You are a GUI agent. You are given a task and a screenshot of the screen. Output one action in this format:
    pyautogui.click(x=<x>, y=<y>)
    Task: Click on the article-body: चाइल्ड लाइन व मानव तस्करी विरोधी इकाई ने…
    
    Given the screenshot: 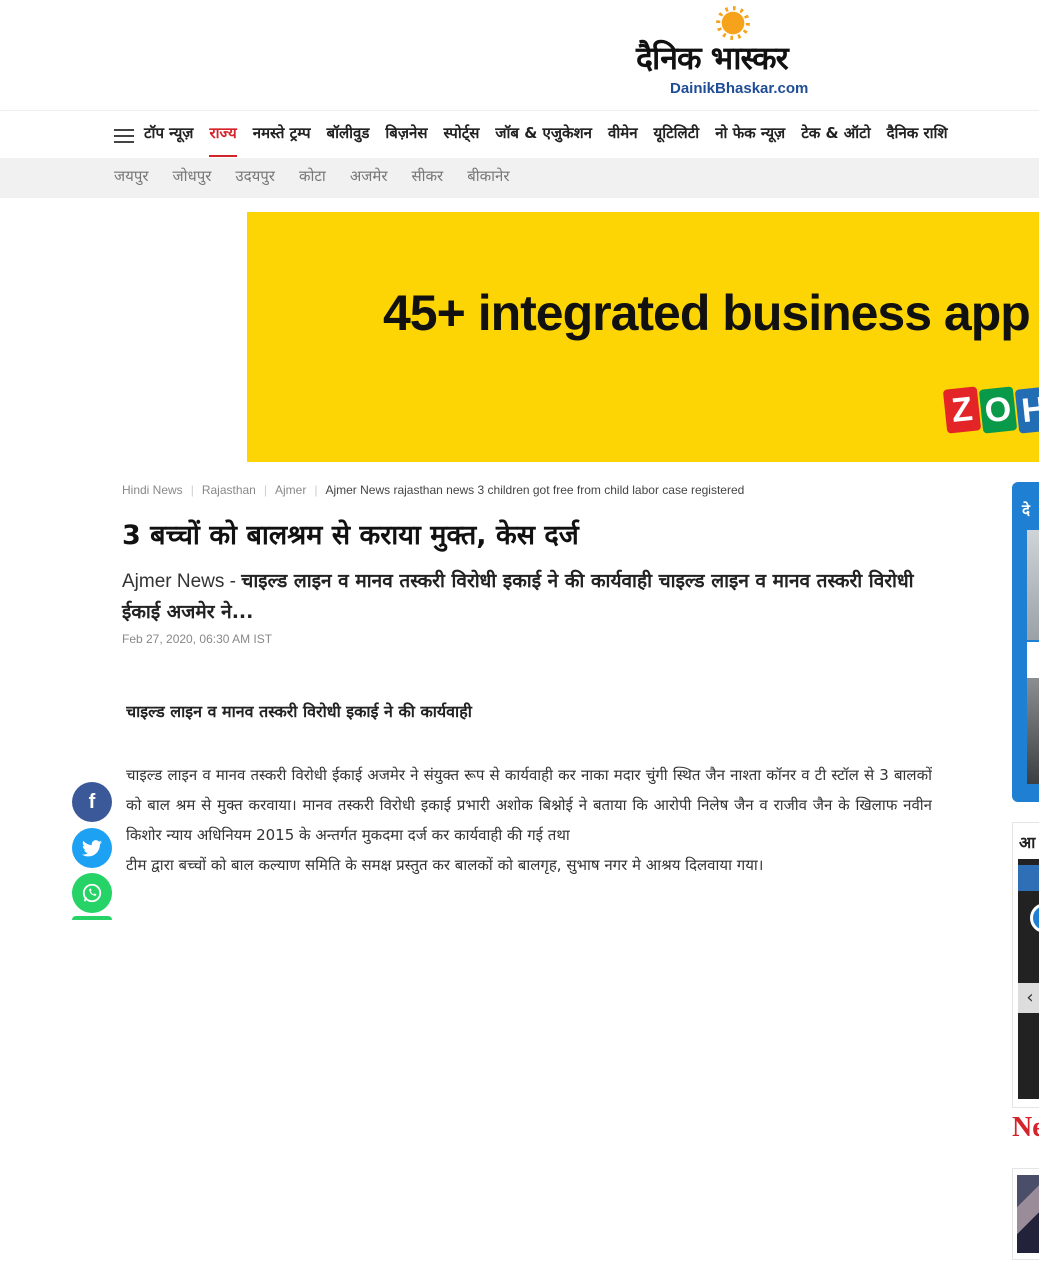 What is the action you would take?
    pyautogui.click(x=529, y=809)
    